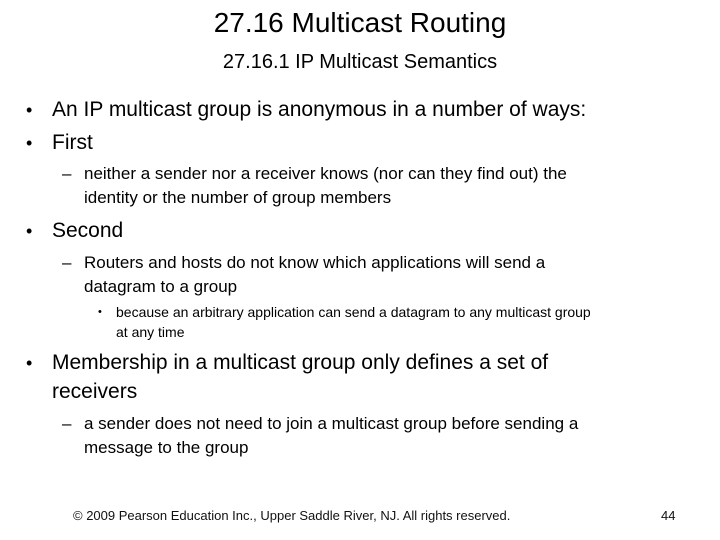 This screenshot has height=540, width=720. I want to click on page-number: 44, so click(668, 515).